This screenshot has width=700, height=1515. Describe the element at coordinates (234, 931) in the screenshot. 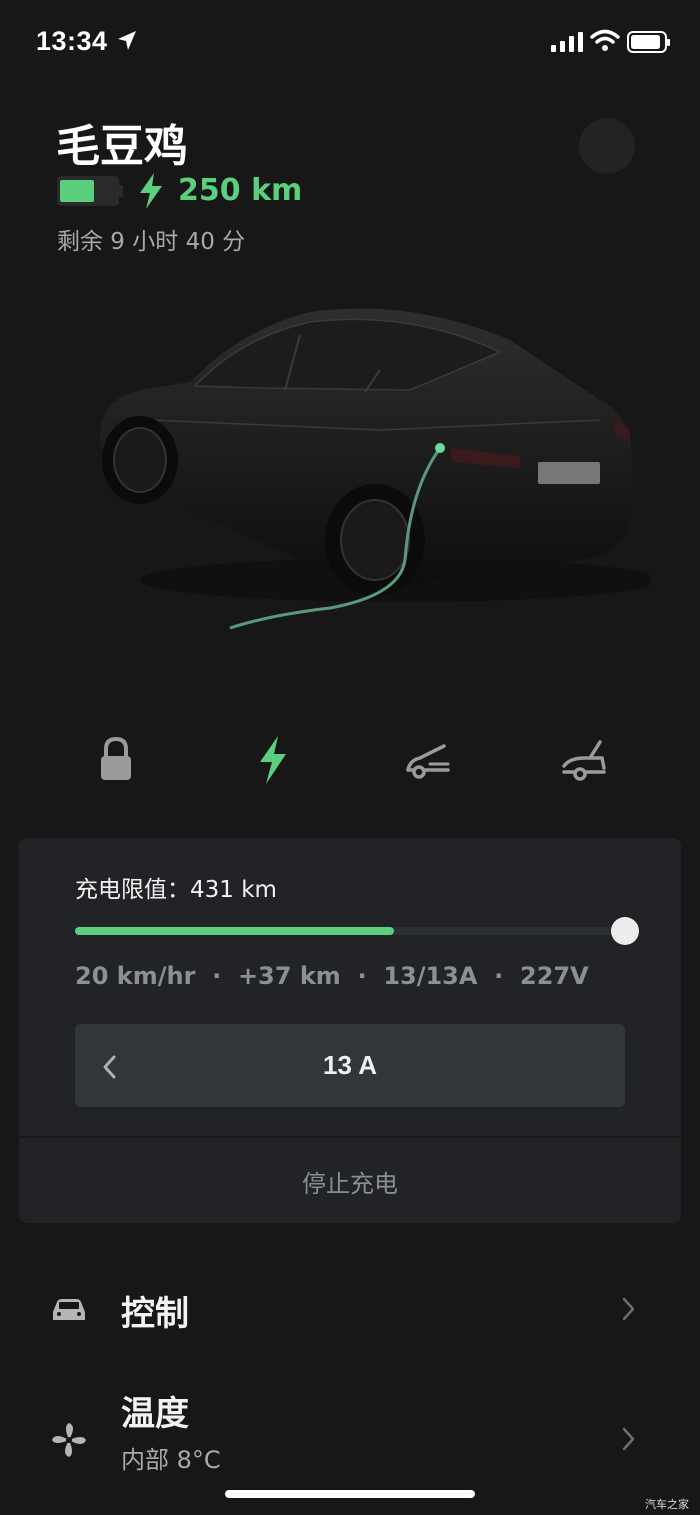

I see `charge-level-fill` at that location.